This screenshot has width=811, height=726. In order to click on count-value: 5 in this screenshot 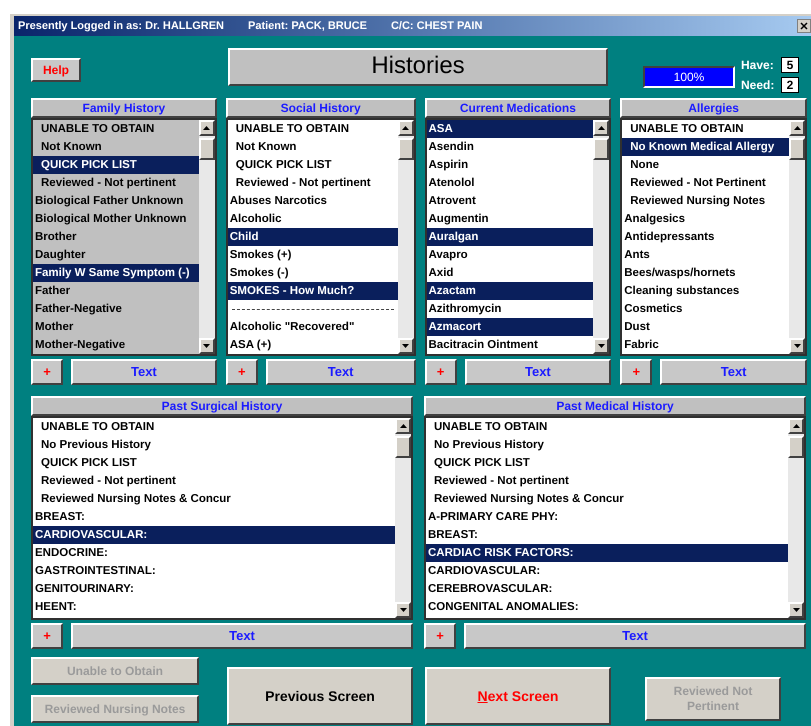, I will do `click(790, 65)`.